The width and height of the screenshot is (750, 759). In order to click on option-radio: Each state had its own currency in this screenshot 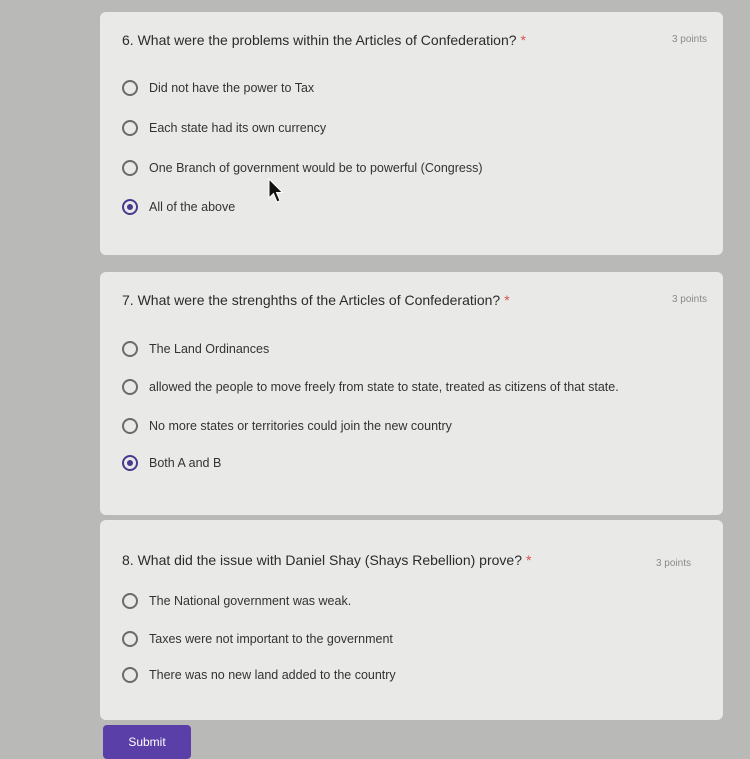, I will do `click(224, 128)`.